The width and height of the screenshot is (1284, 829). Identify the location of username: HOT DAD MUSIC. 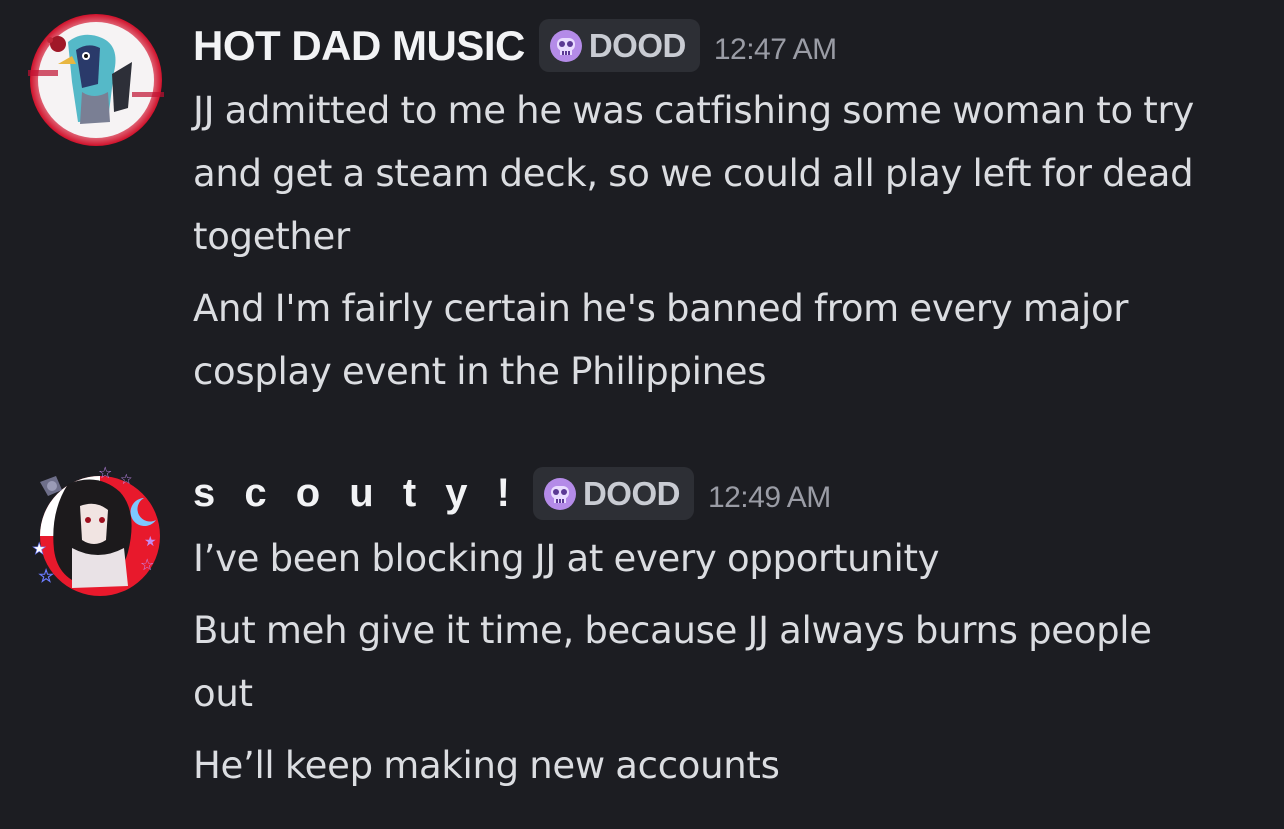
(359, 46).